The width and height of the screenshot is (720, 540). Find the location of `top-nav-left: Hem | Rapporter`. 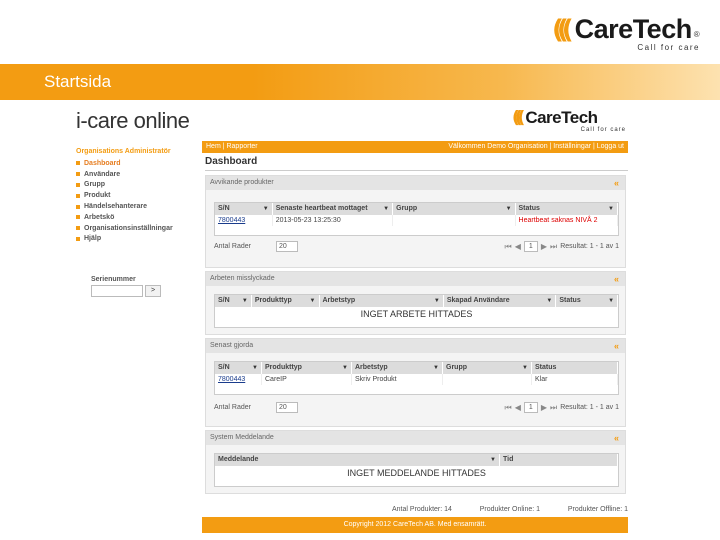

top-nav-left: Hem | Rapporter is located at coordinates (232, 147).